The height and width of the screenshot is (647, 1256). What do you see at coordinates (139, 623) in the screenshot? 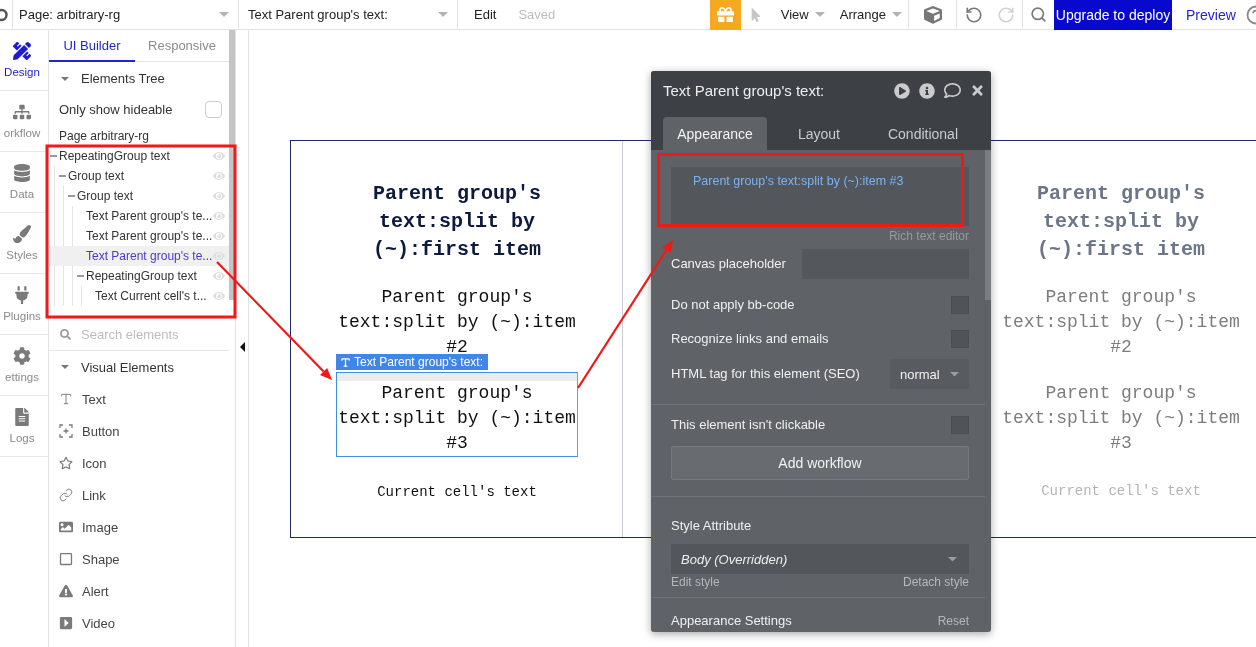
I see `element-item: Video` at bounding box center [139, 623].